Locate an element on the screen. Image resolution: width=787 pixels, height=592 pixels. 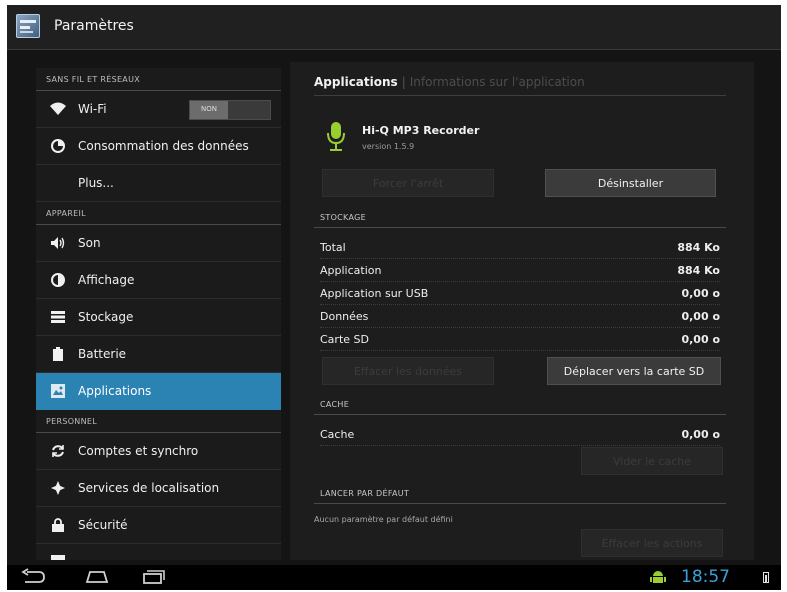
app-name: Hi-Q MP3 Recorder is located at coordinates (421, 130).